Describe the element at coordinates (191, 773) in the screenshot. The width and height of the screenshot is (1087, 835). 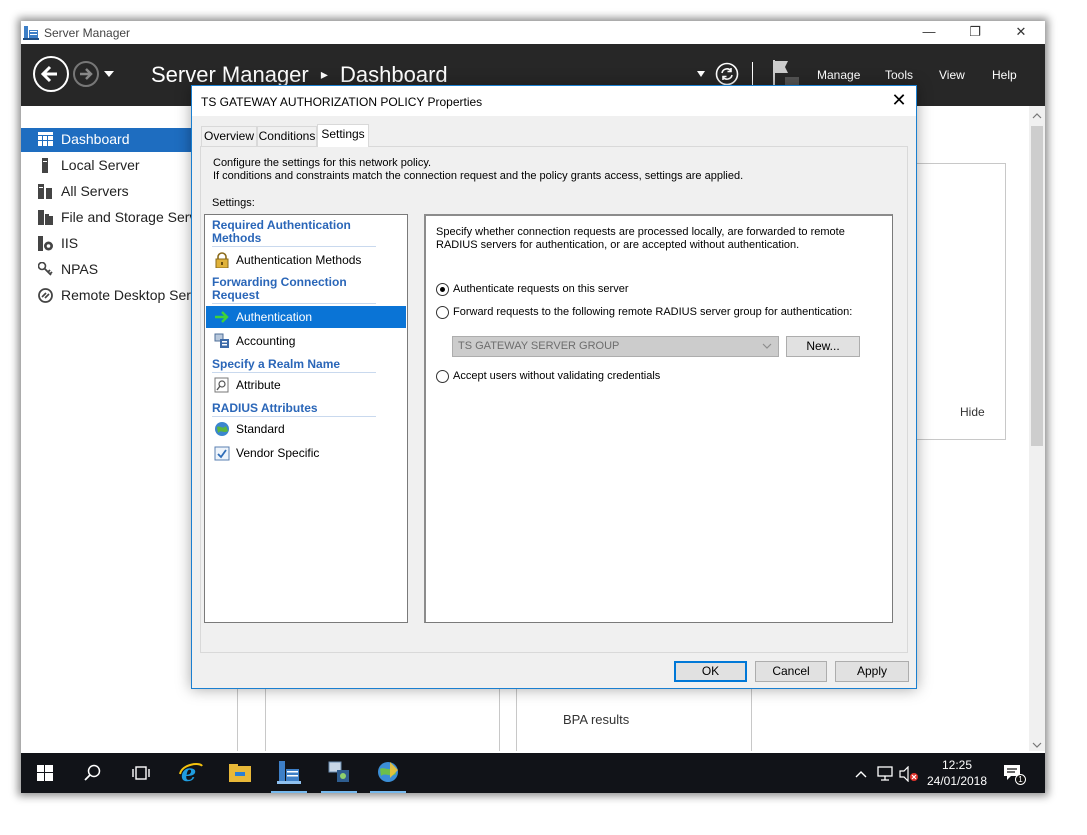
I see `taskbar-internet-explorer: e` at that location.